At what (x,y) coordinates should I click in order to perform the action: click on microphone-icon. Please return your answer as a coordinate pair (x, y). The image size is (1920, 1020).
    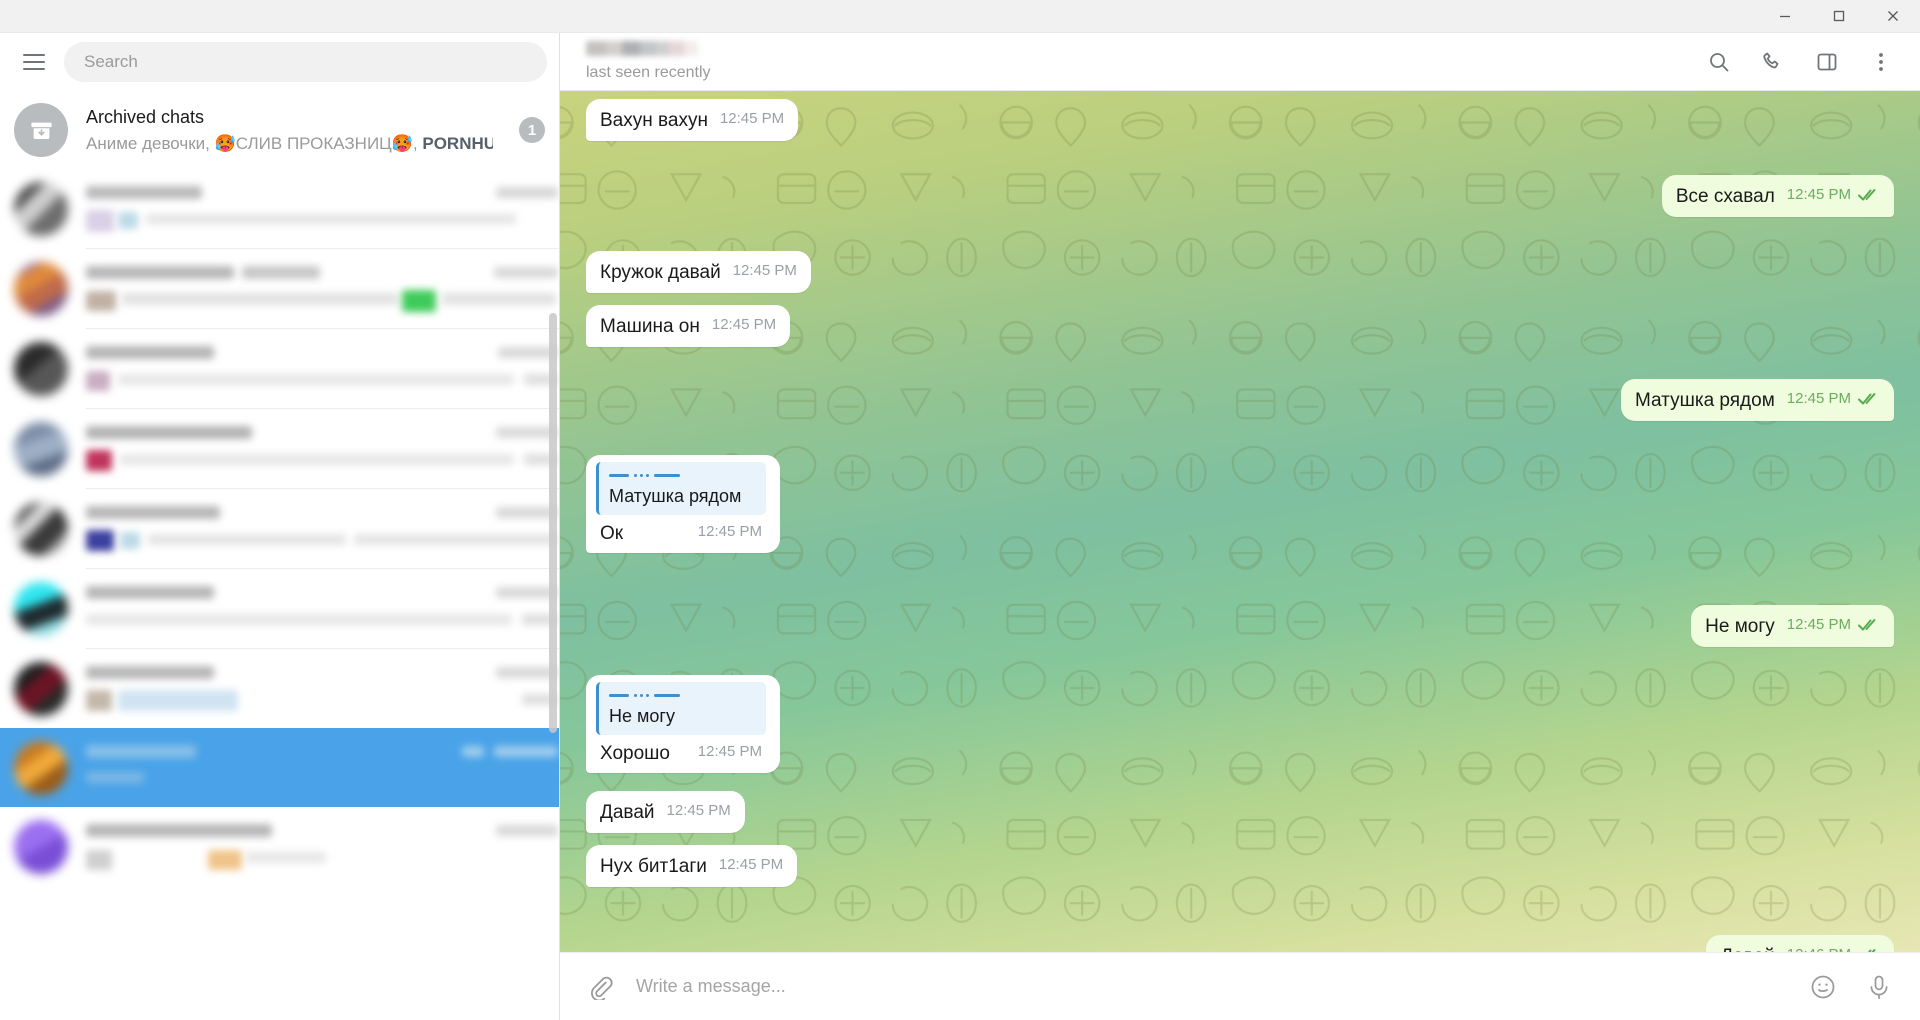
    Looking at the image, I should click on (1879, 987).